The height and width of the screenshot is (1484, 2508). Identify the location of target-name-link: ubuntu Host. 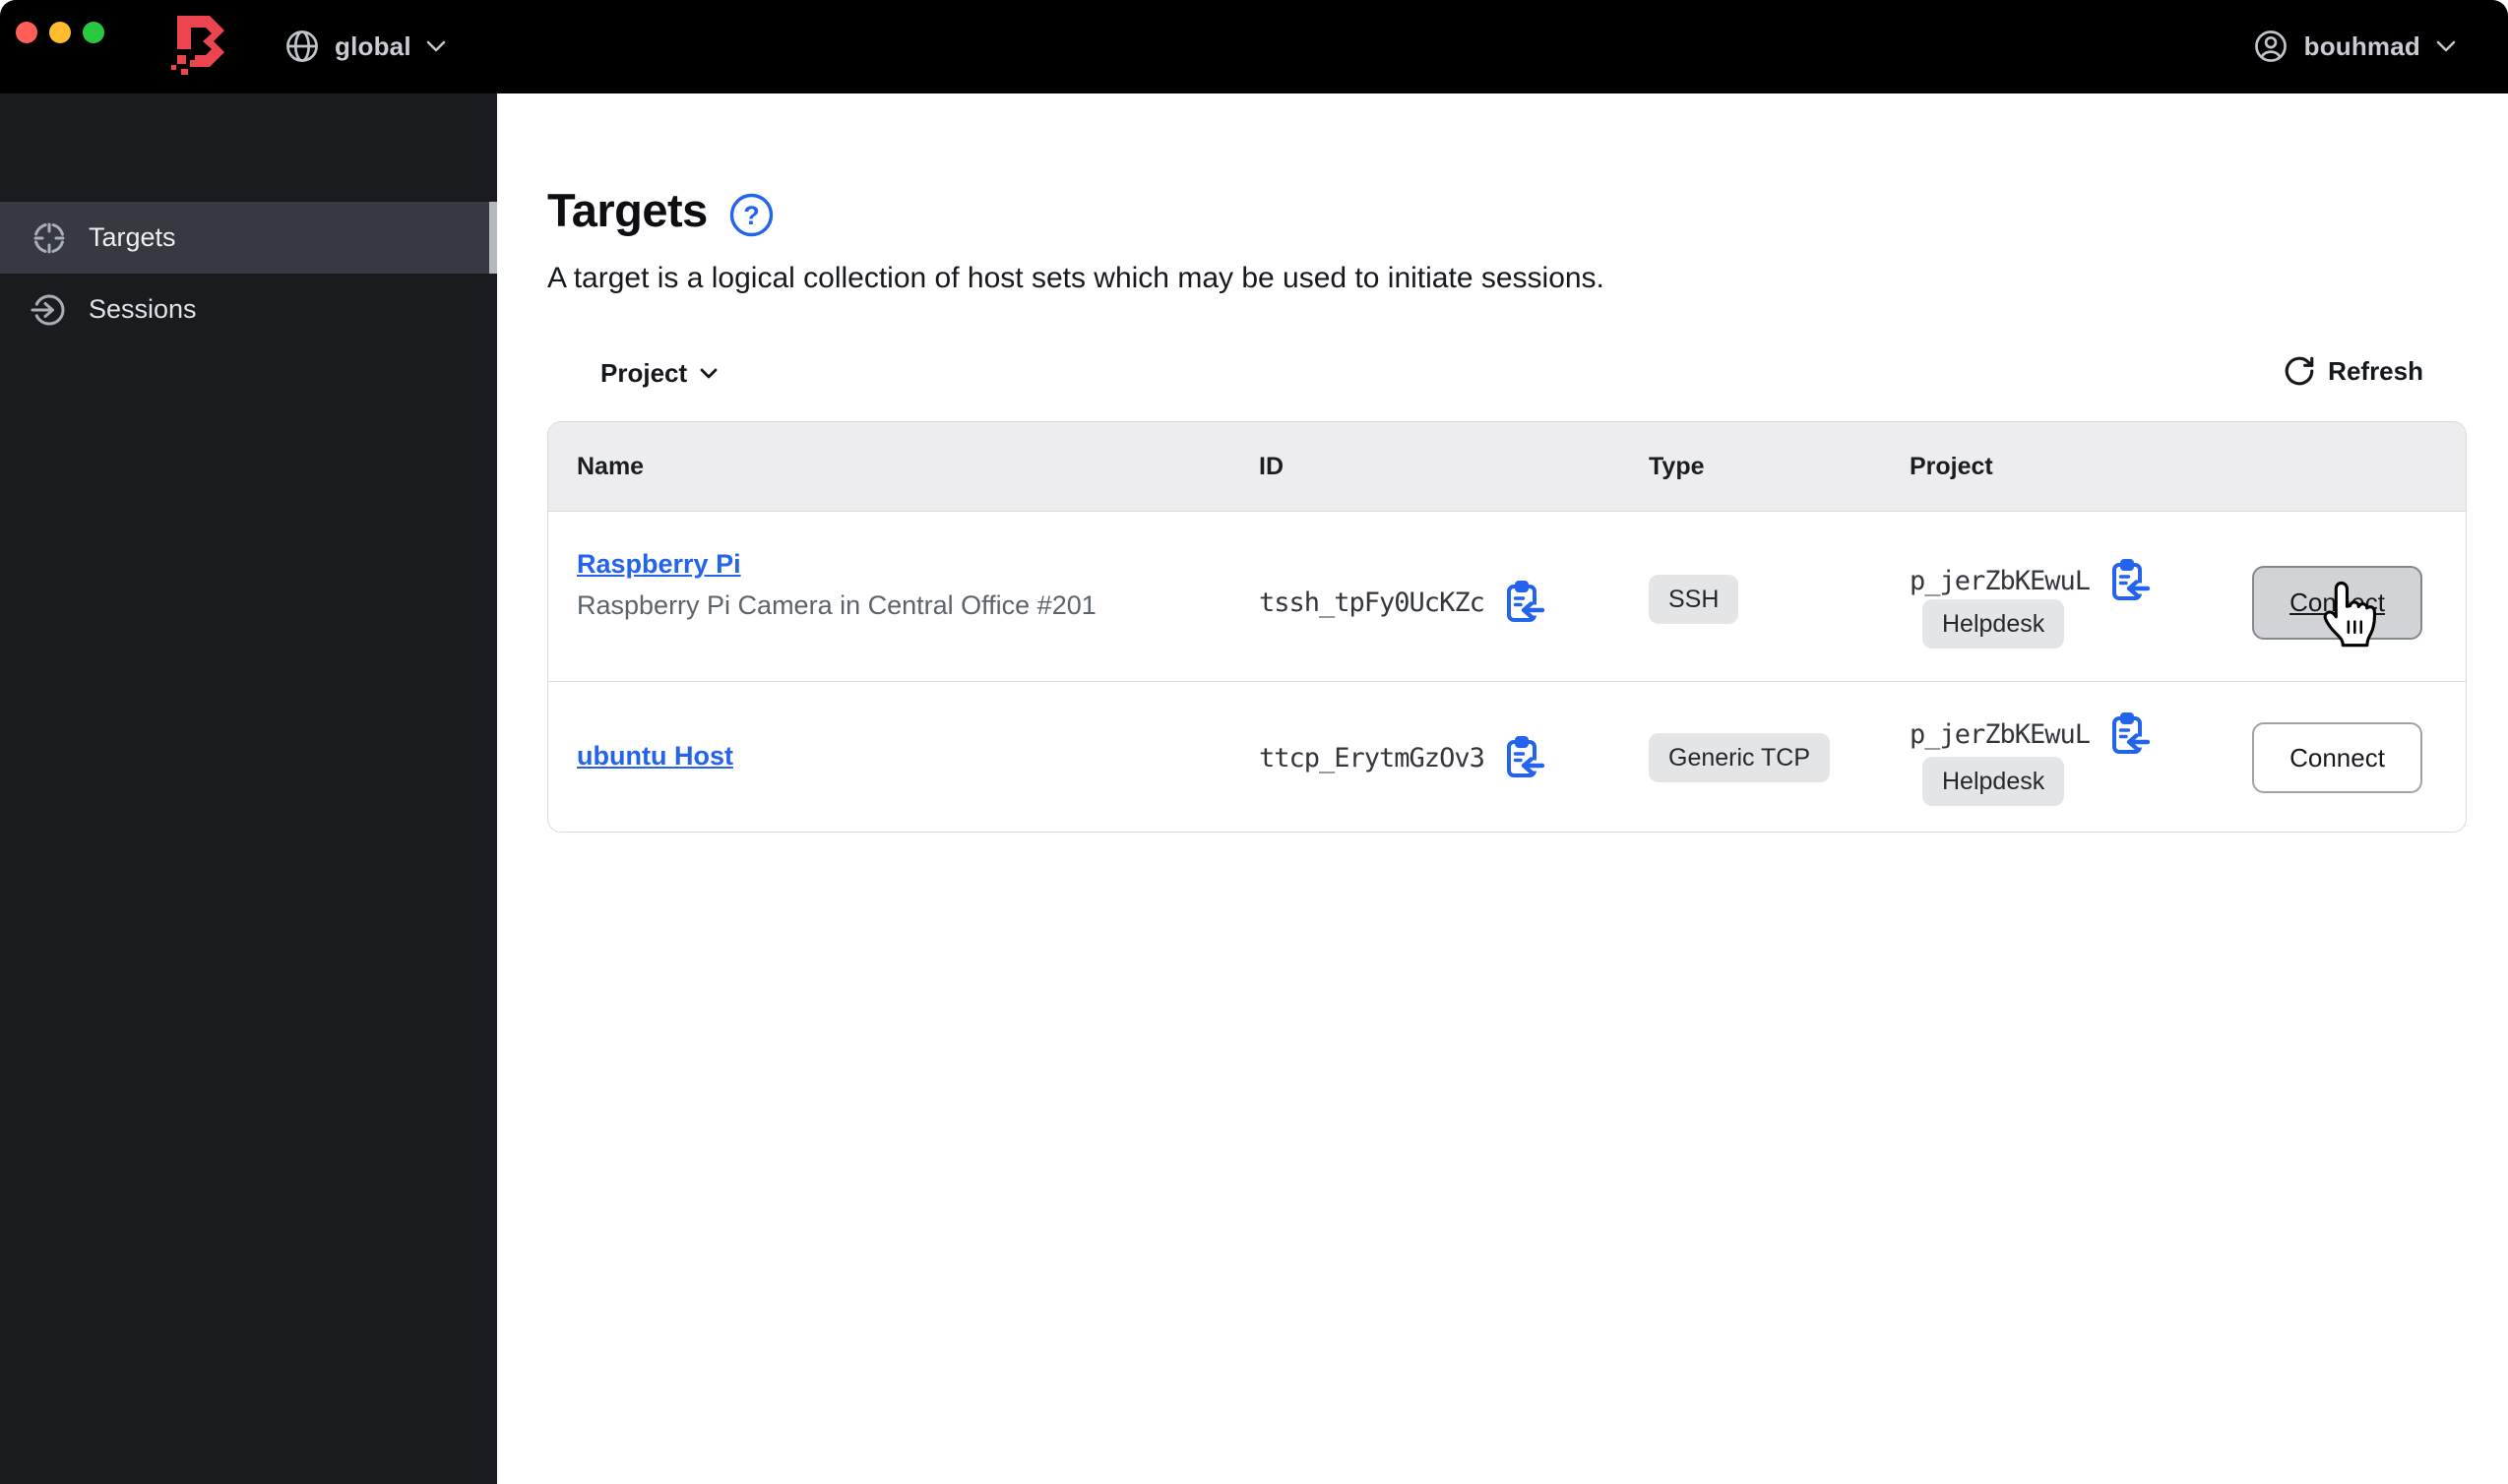
(655, 756).